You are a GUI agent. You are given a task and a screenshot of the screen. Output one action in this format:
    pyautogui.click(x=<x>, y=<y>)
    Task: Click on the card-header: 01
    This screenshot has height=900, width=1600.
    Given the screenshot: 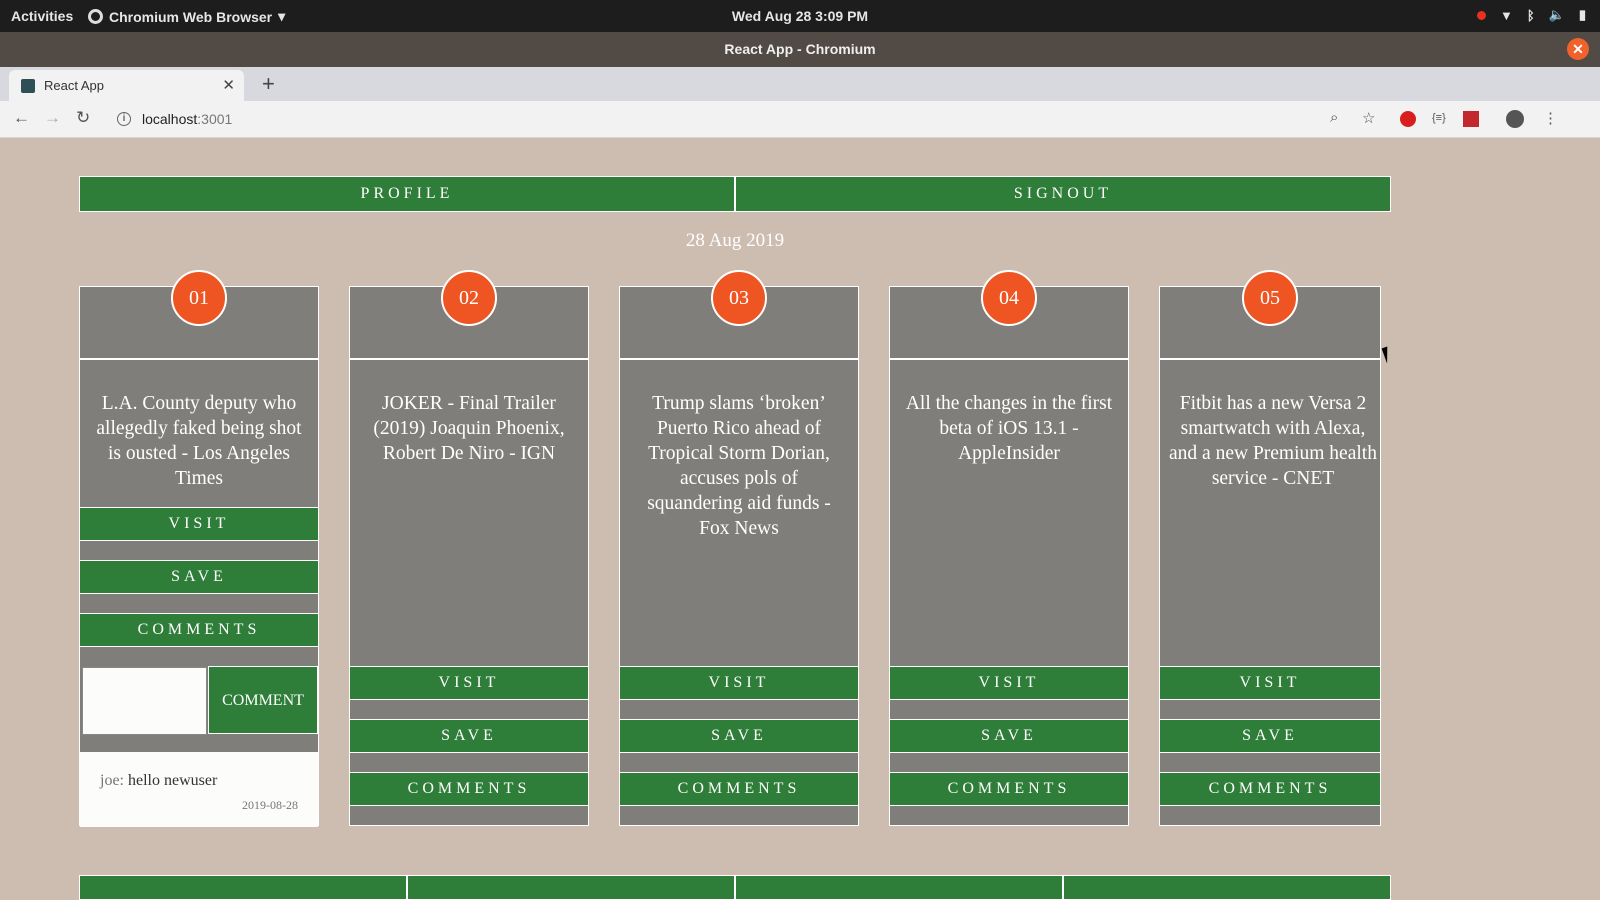 What is the action you would take?
    pyautogui.click(x=199, y=315)
    